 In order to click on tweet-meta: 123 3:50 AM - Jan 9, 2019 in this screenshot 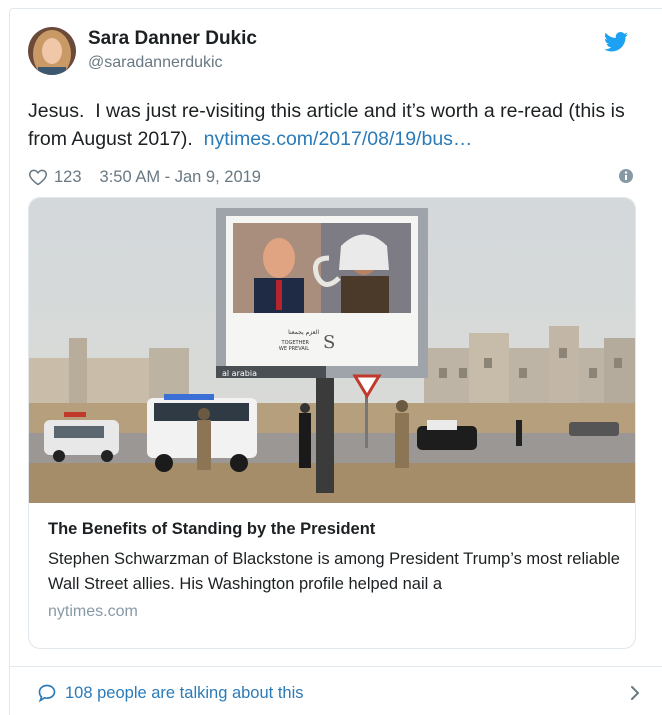, I will do `click(144, 177)`.